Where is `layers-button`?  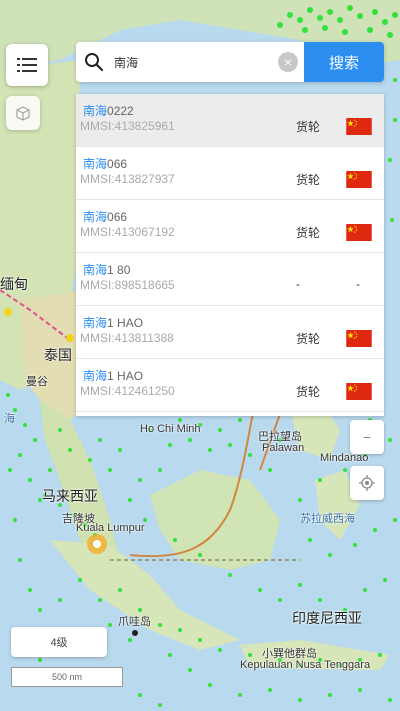 layers-button is located at coordinates (23, 113).